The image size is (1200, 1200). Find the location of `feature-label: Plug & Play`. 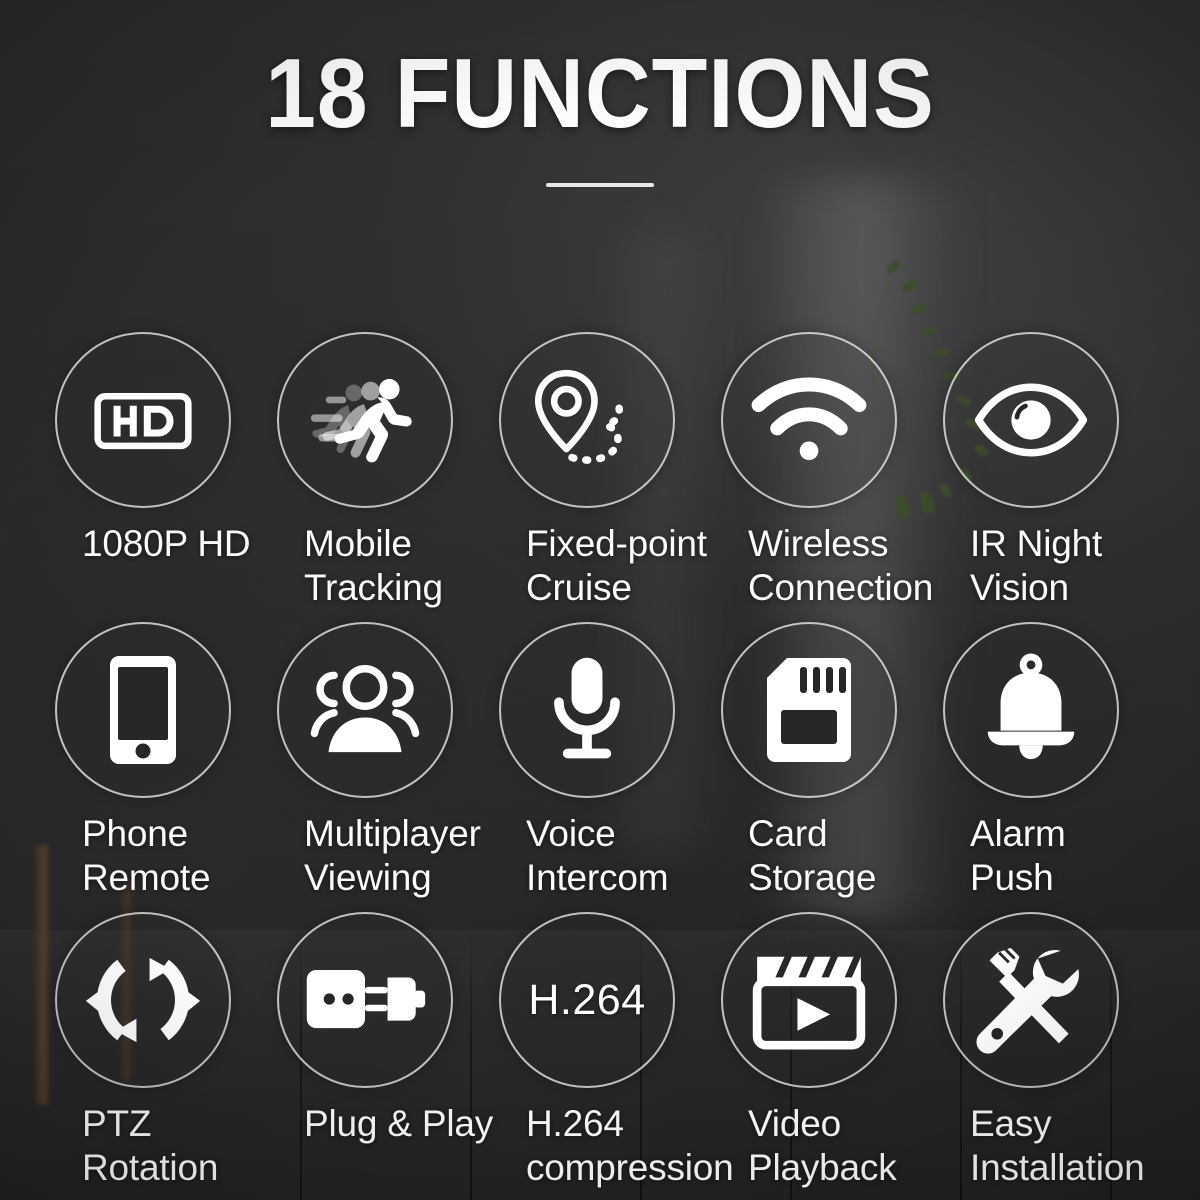

feature-label: Plug & Play is located at coordinates (399, 1123).